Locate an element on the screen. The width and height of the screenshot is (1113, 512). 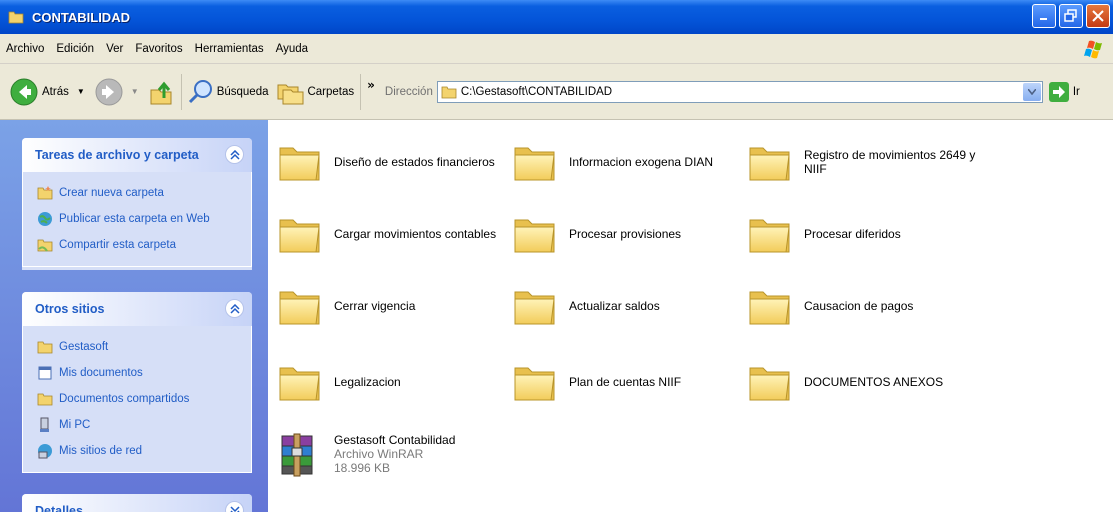
file-name: DOCUMENTOS ANEXOS is located at coordinates (874, 382).